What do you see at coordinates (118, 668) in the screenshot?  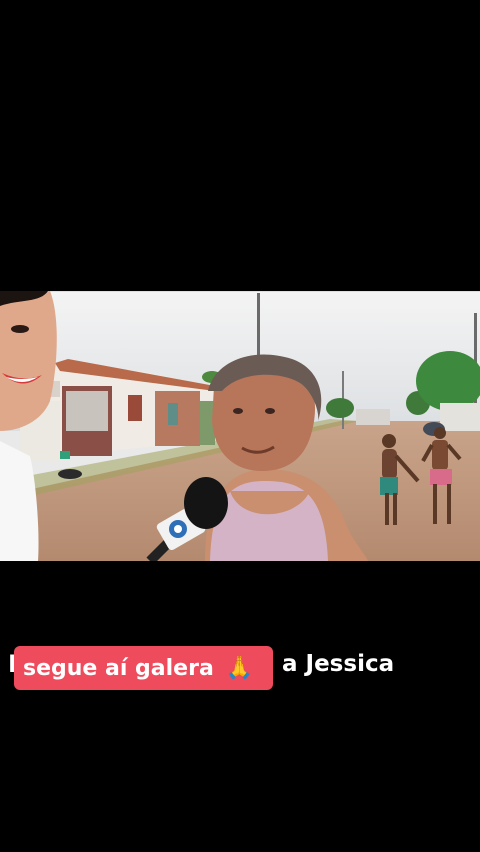 I see `sticker-text: segue aí galera` at bounding box center [118, 668].